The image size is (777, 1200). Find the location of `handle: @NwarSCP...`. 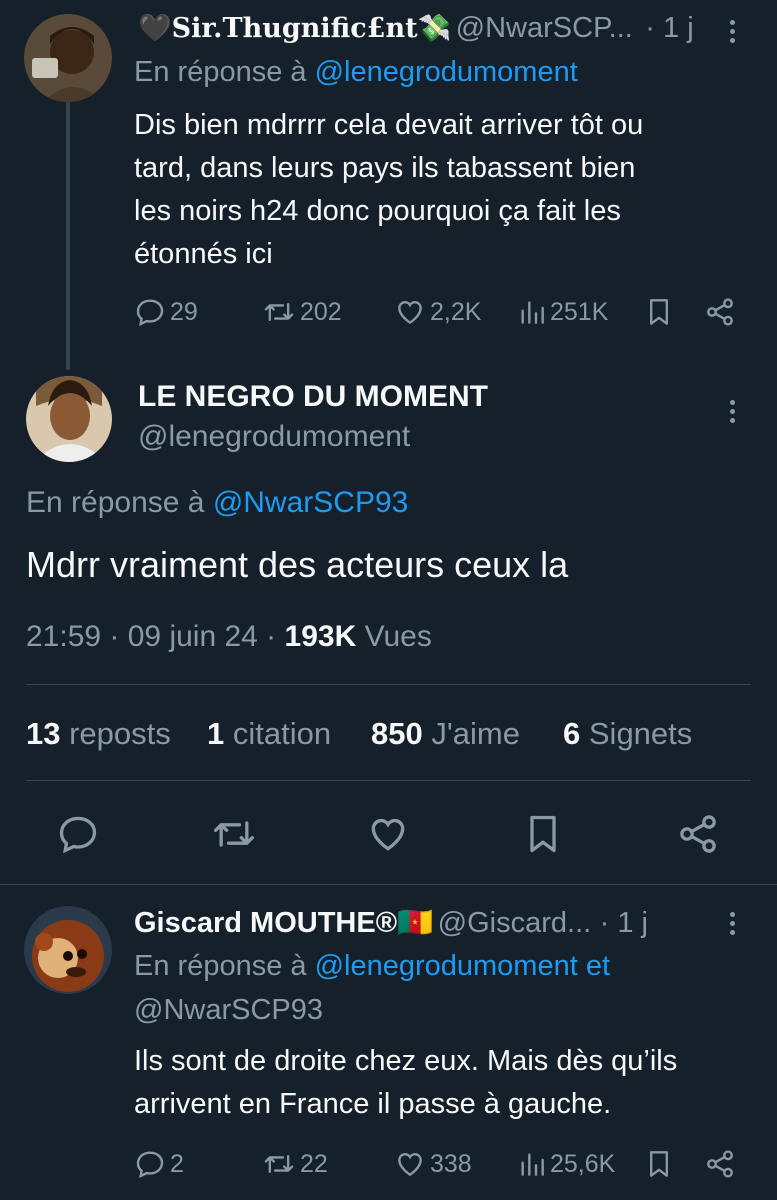

handle: @NwarSCP... is located at coordinates (544, 28).